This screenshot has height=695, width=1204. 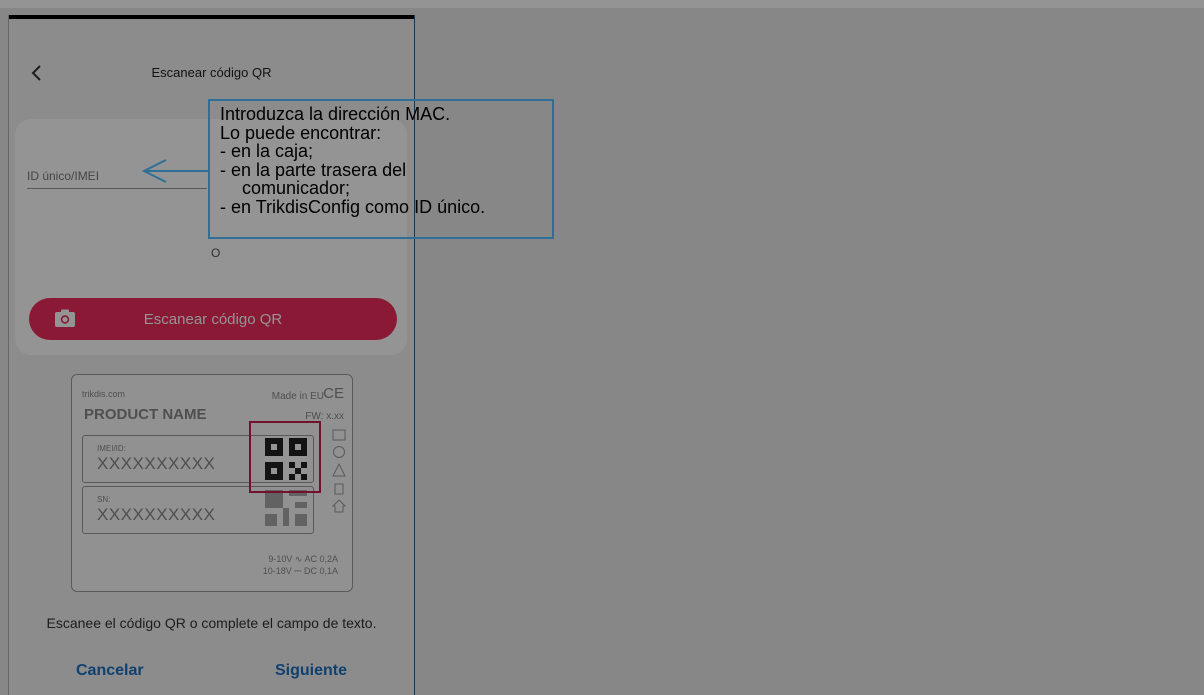 What do you see at coordinates (286, 508) in the screenshot?
I see `qr-code-icon` at bounding box center [286, 508].